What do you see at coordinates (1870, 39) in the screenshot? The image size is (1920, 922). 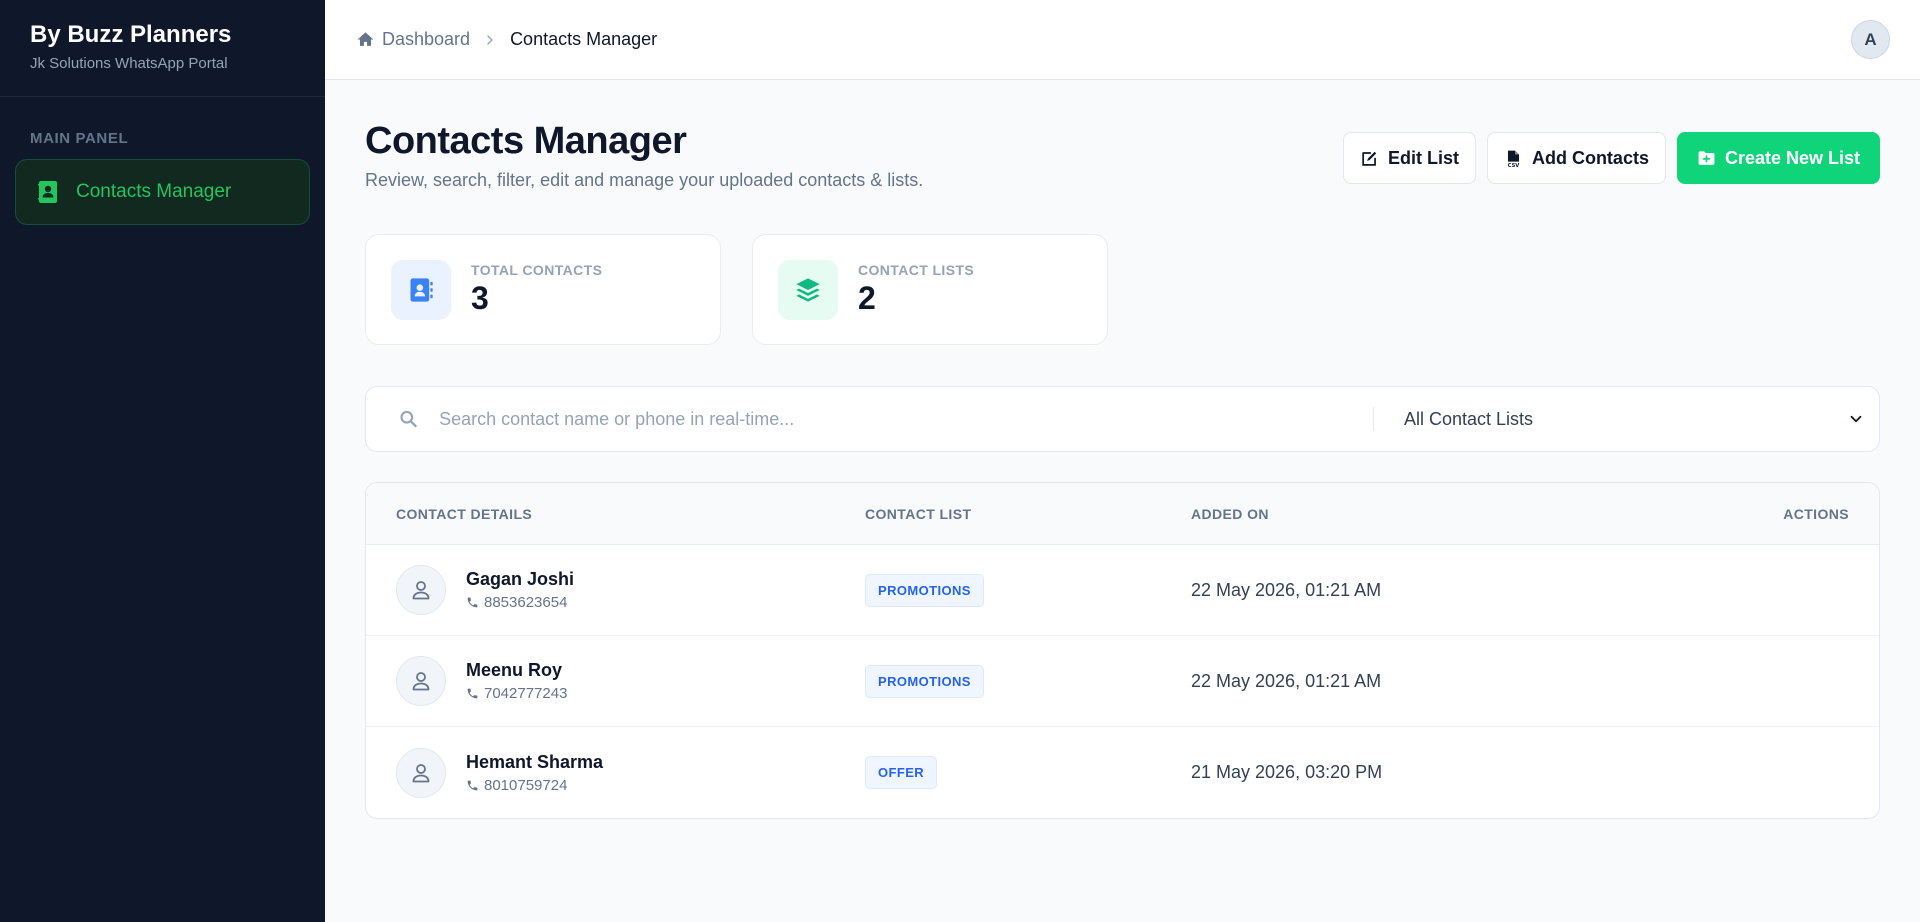 I see `user-avatar: A` at bounding box center [1870, 39].